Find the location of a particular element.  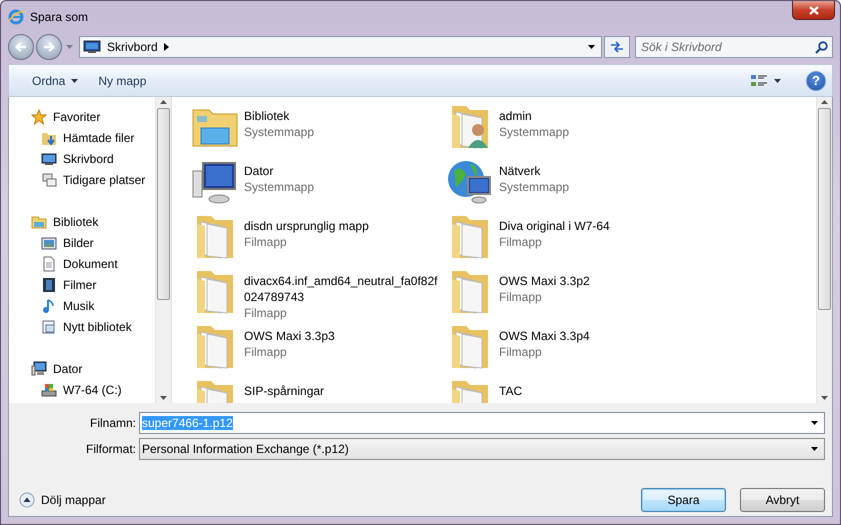

back-button is located at coordinates (21, 47).